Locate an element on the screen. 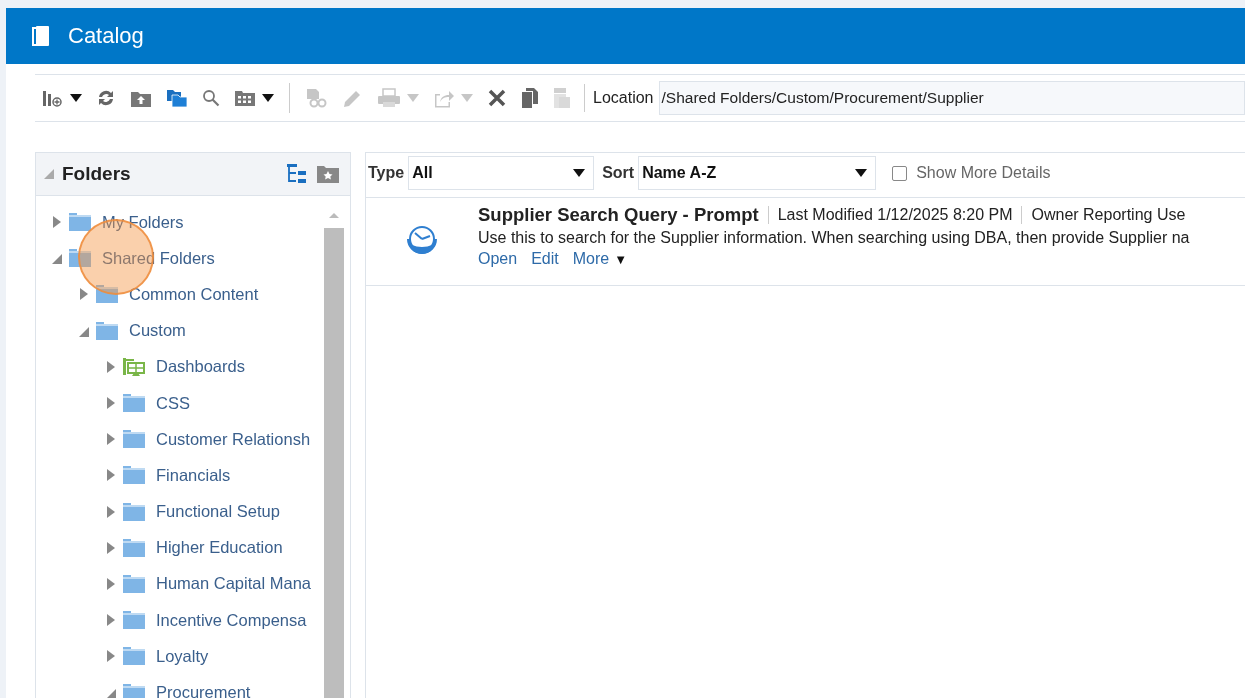 The height and width of the screenshot is (698, 1245). copy-icon is located at coordinates (530, 98).